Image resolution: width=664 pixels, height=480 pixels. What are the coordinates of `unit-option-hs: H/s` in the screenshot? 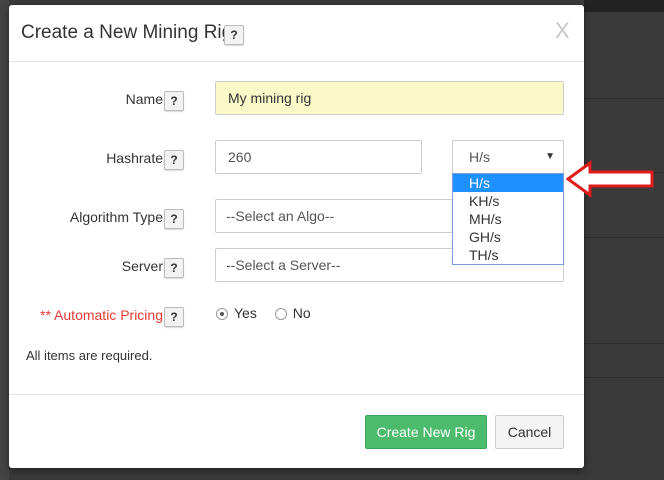 It's located at (508, 183).